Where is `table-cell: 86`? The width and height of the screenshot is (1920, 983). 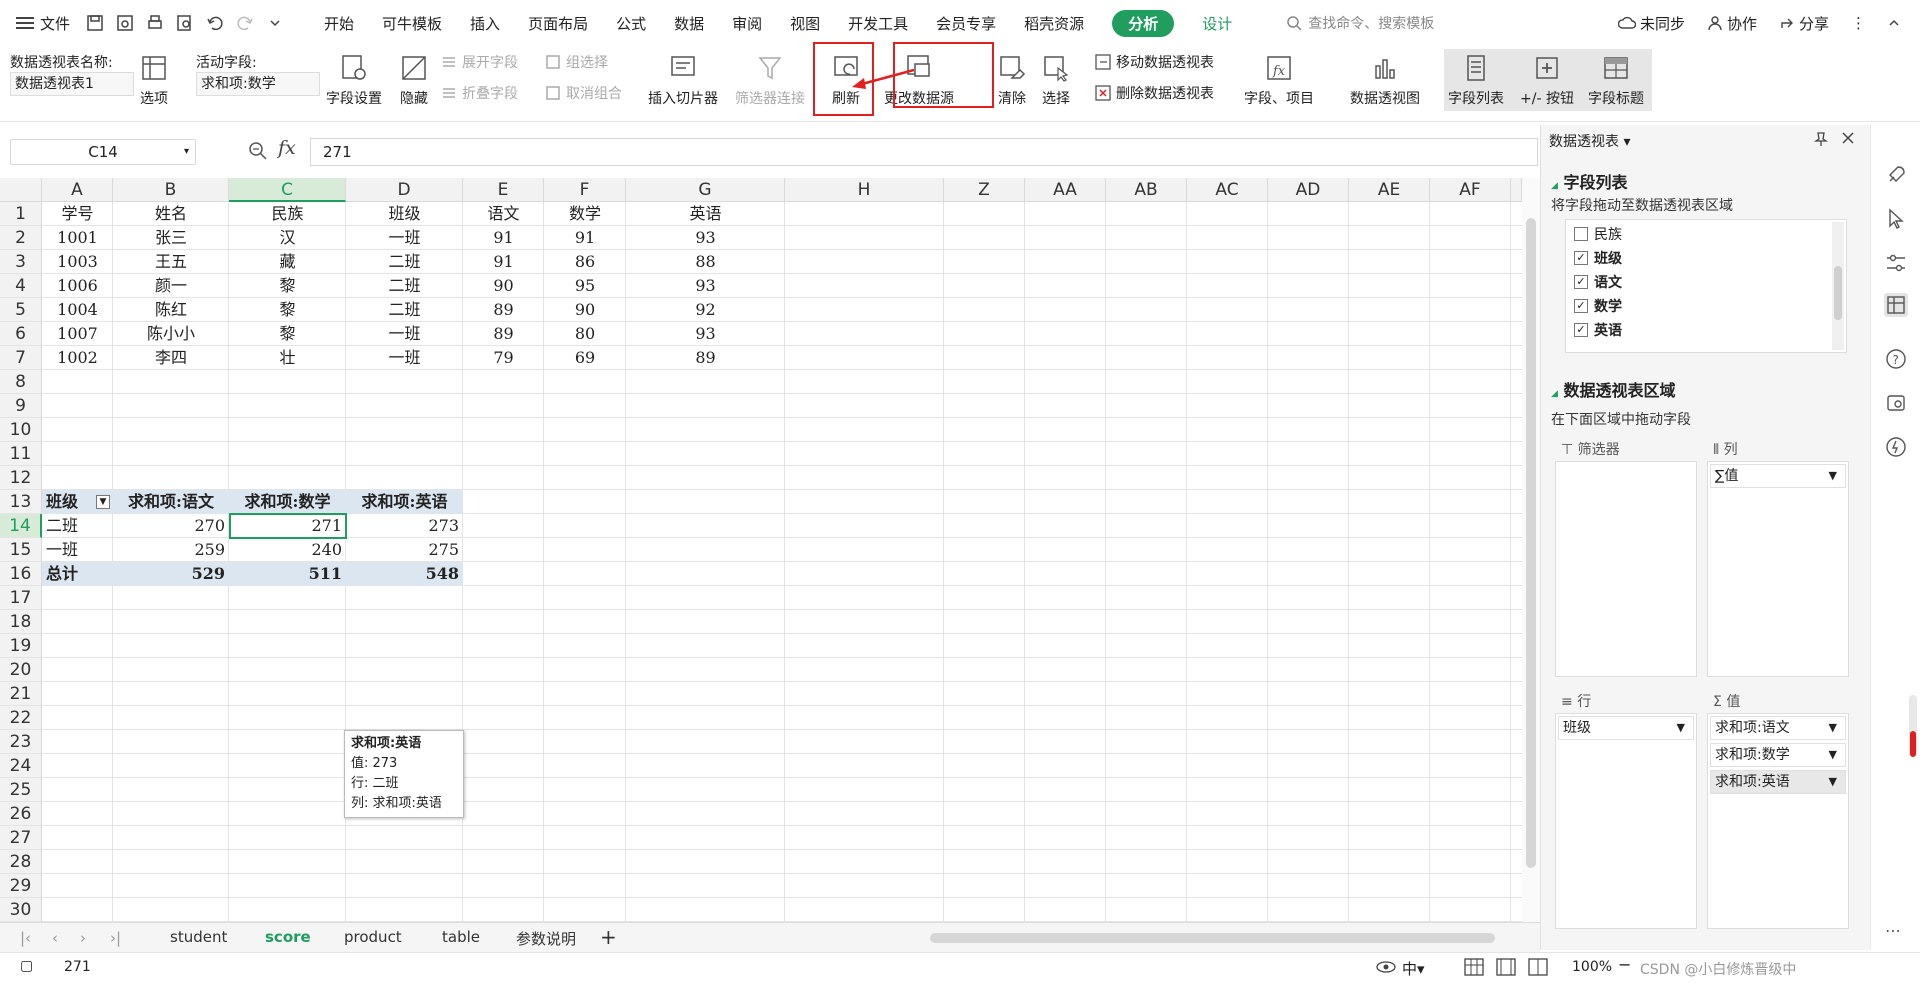
table-cell: 86 is located at coordinates (585, 262).